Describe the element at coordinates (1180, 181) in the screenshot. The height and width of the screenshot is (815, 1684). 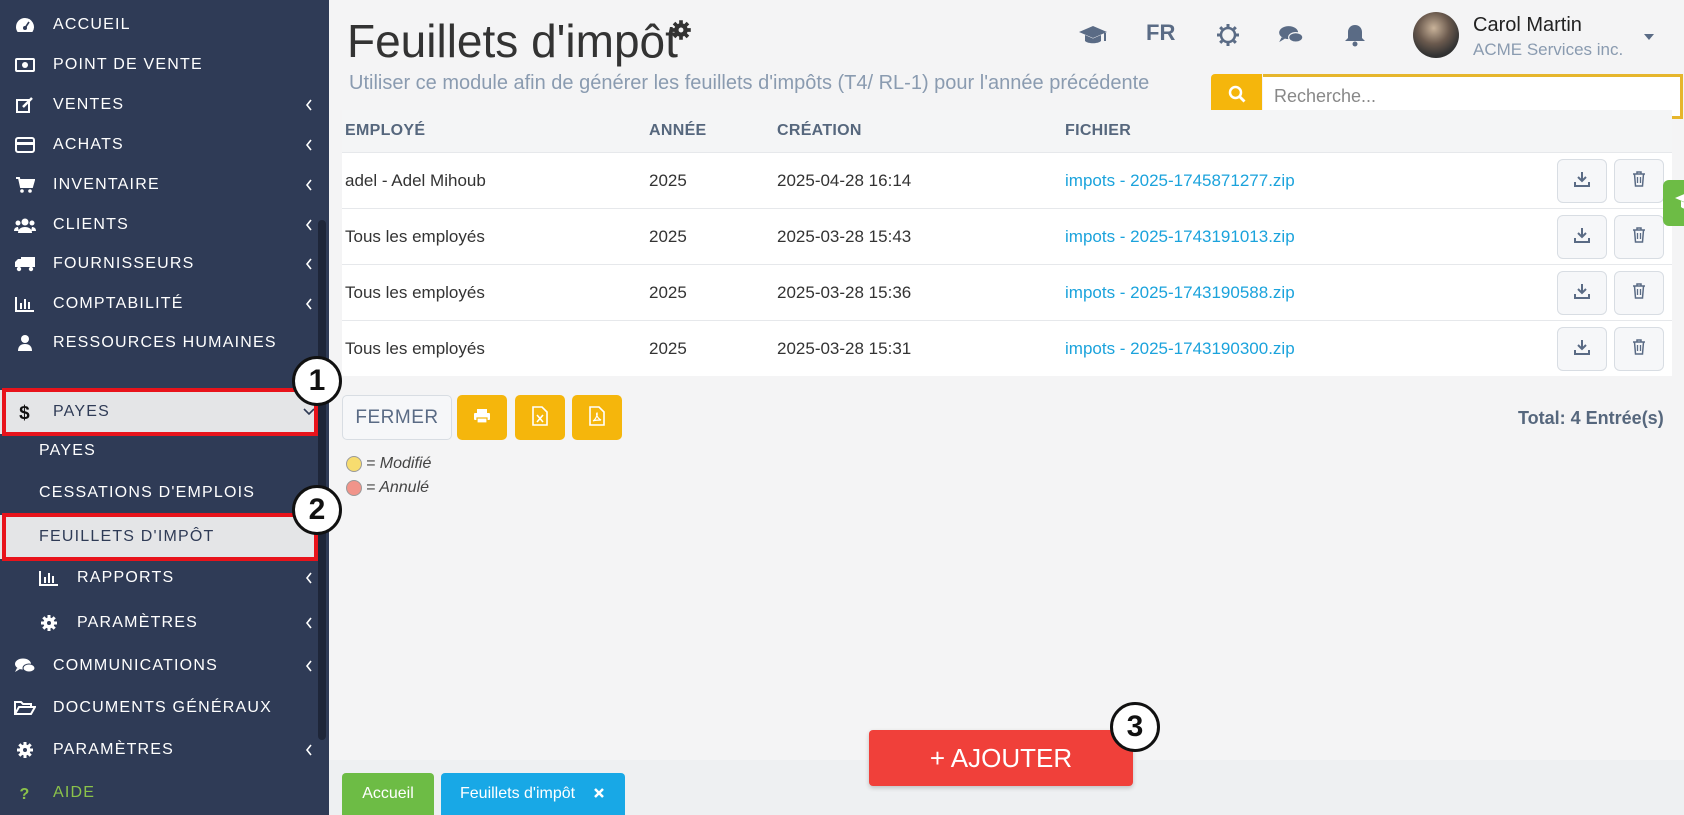
I see `file-link: impots - 2025-1745871277.zip` at that location.